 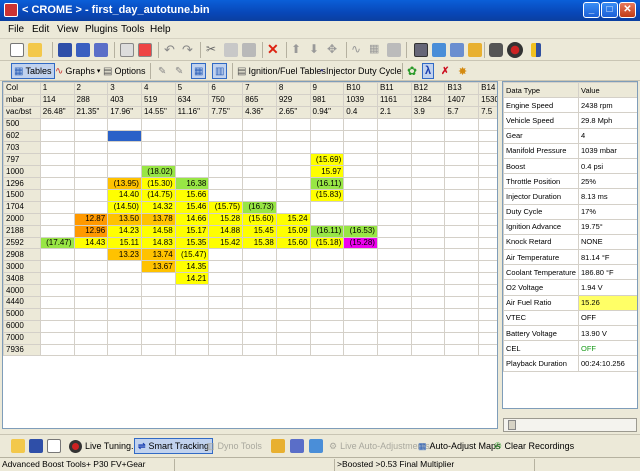 I want to click on map-cell: 15.09, so click(x=293, y=231).